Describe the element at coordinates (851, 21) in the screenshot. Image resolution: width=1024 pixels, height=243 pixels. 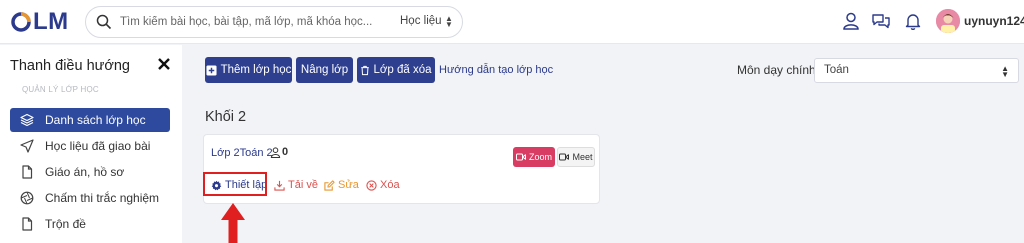
I see `user-icon` at that location.